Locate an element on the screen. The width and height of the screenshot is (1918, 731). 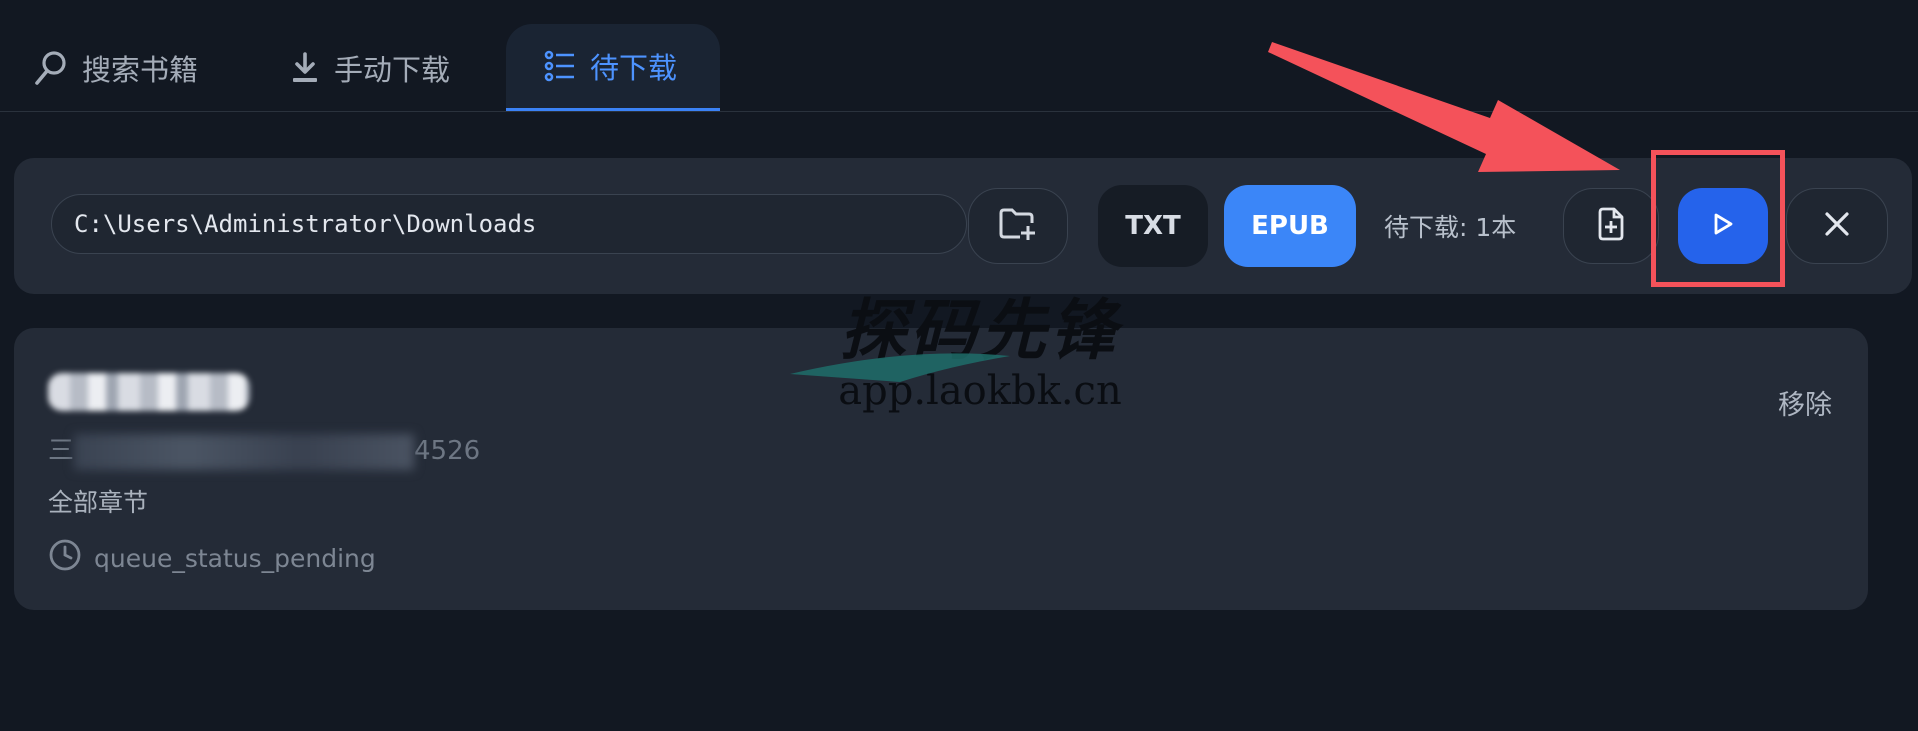
tab-queue-label: 待下载 is located at coordinates (634, 68).